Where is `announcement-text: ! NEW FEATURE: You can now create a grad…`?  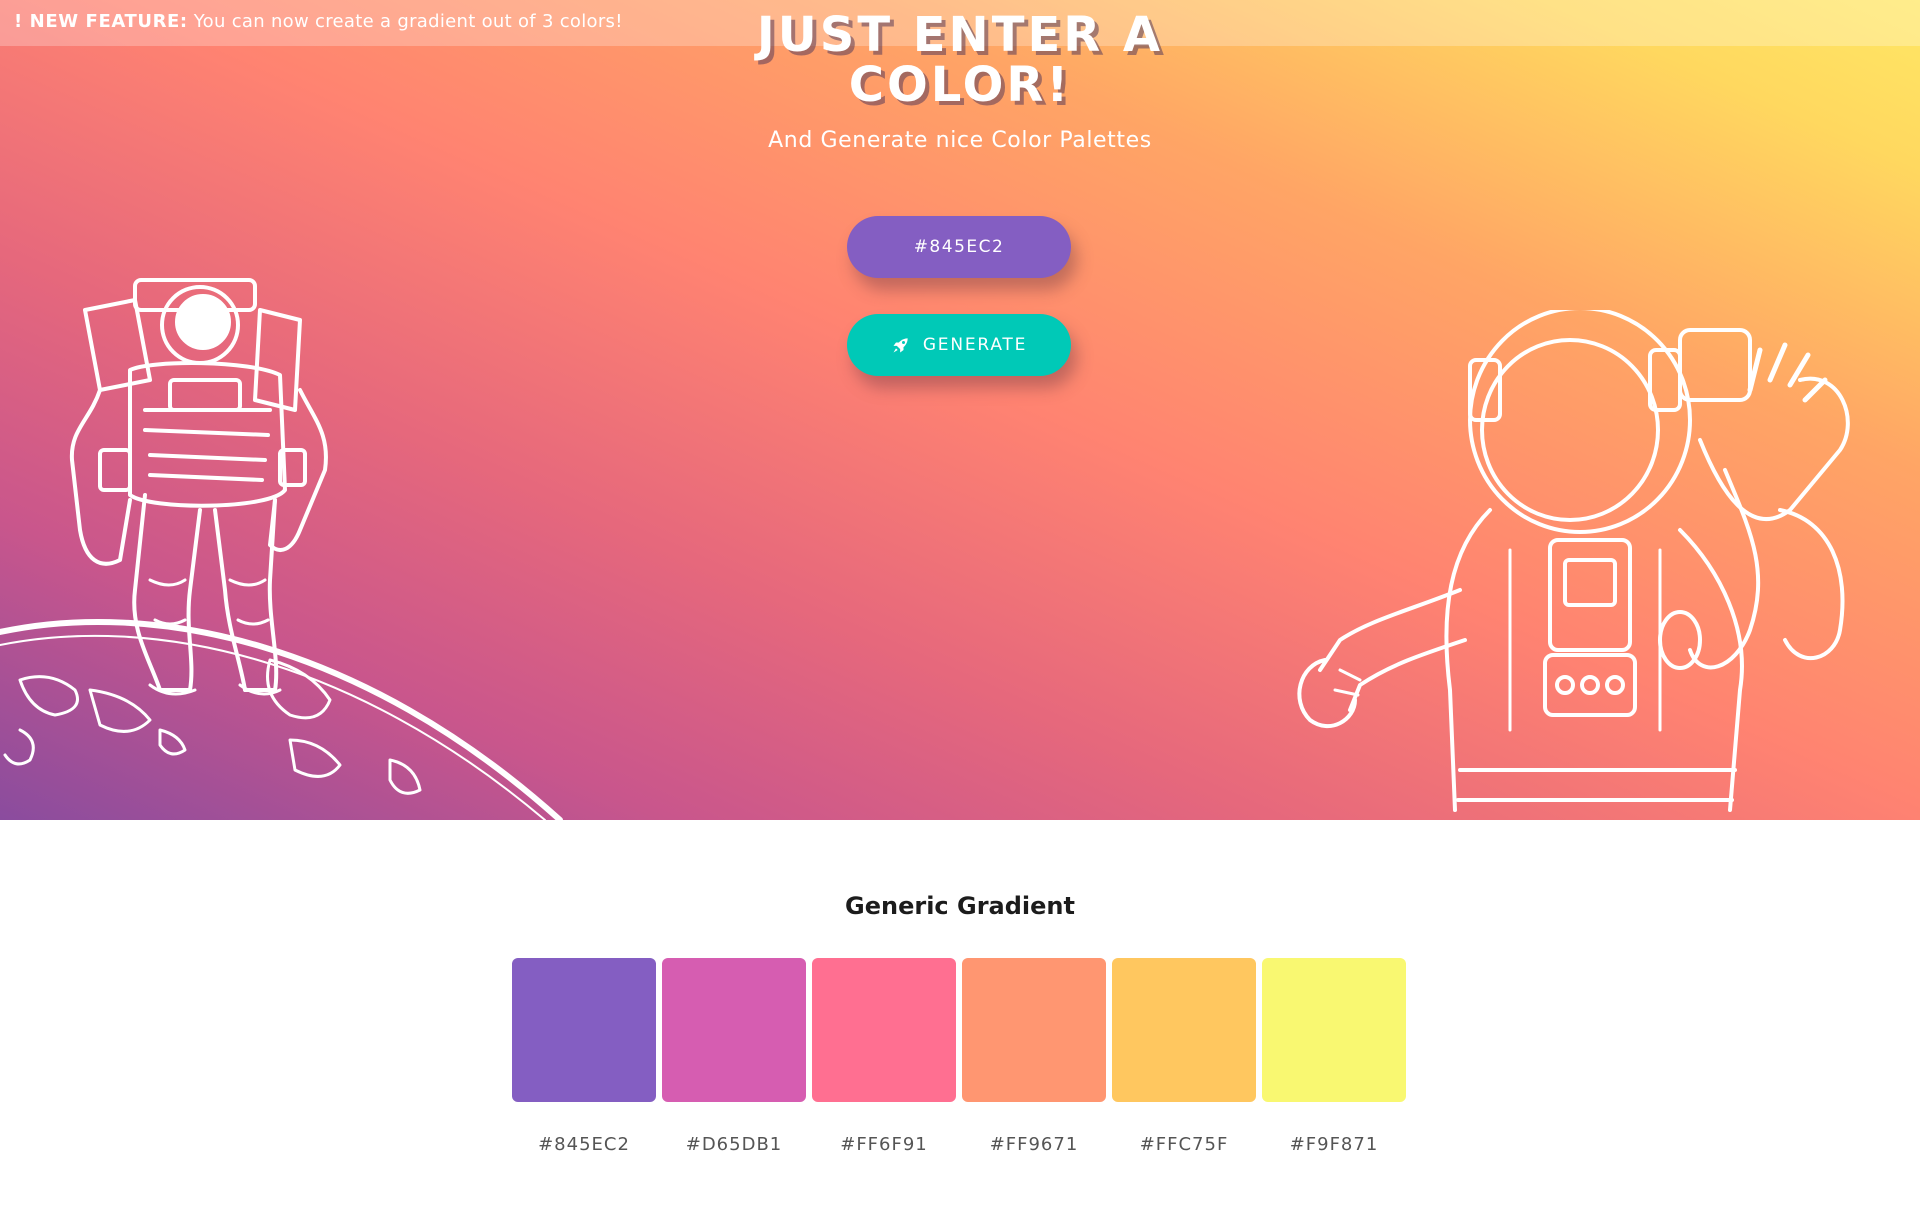 announcement-text: ! NEW FEATURE: You can now create a grad… is located at coordinates (318, 21).